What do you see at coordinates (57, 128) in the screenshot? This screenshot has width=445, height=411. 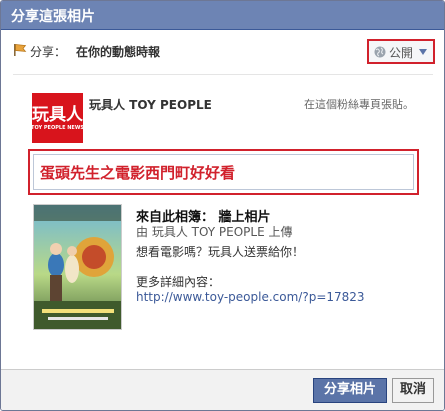 I see `svg-text: TOY PEOPLE NEWS` at bounding box center [57, 128].